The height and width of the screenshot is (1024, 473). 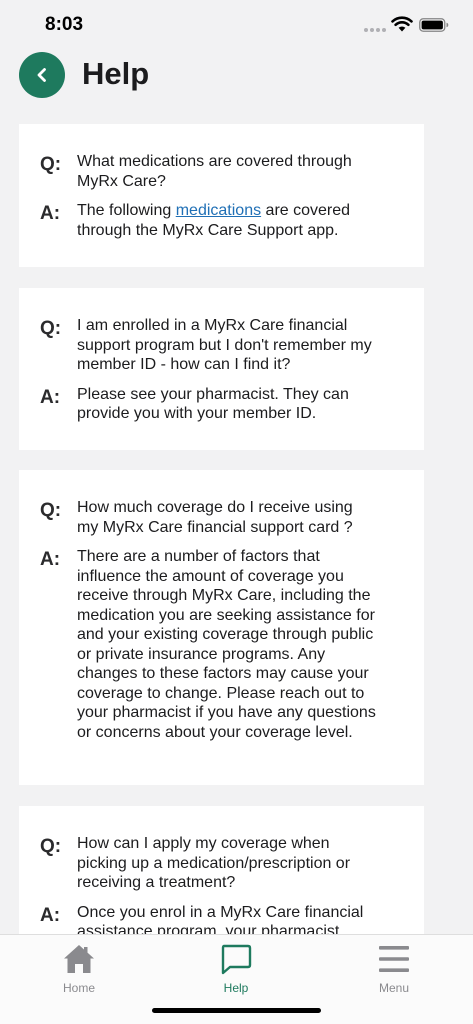 I want to click on tab-home-label: Home, so click(x=78, y=988).